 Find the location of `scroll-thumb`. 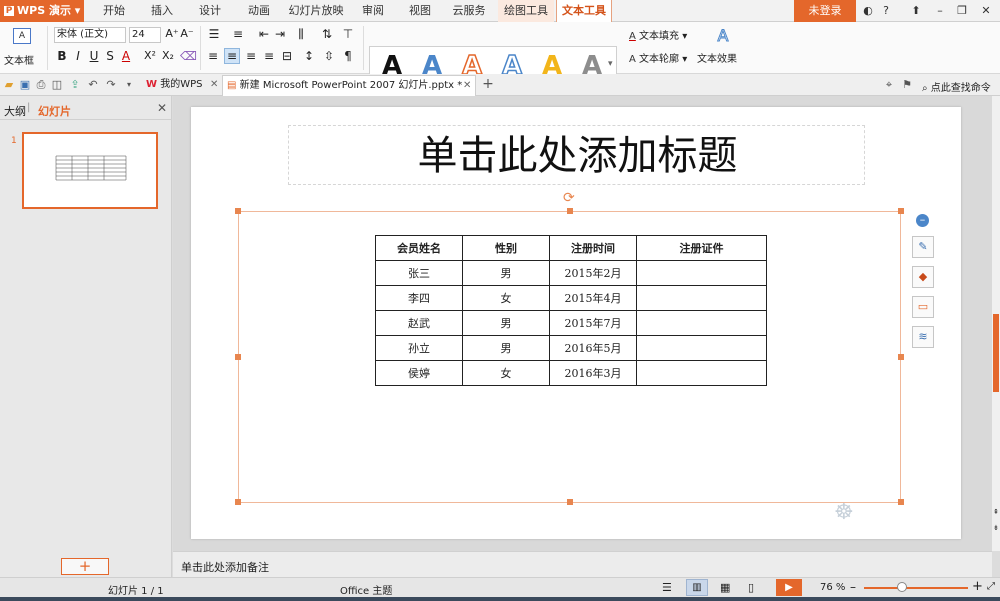

scroll-thumb is located at coordinates (996, 353).